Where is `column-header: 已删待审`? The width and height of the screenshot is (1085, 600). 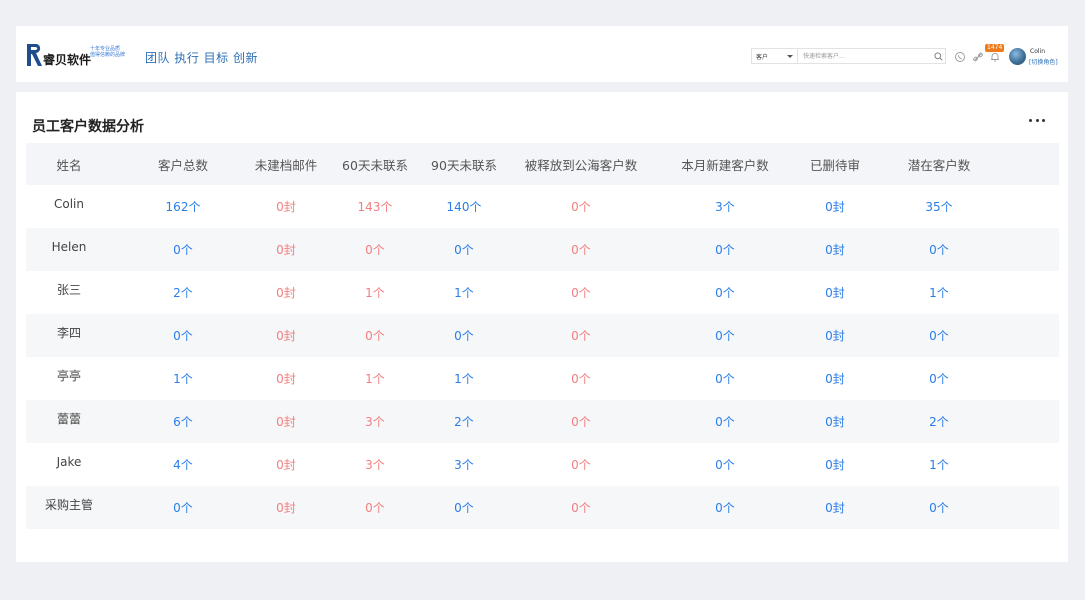
column-header: 已删待审 is located at coordinates (835, 164).